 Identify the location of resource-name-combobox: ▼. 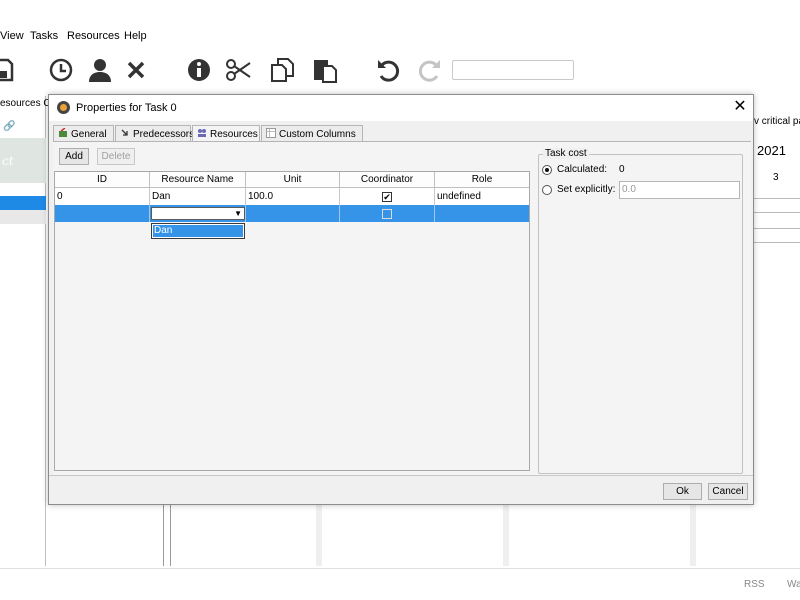
(198, 213).